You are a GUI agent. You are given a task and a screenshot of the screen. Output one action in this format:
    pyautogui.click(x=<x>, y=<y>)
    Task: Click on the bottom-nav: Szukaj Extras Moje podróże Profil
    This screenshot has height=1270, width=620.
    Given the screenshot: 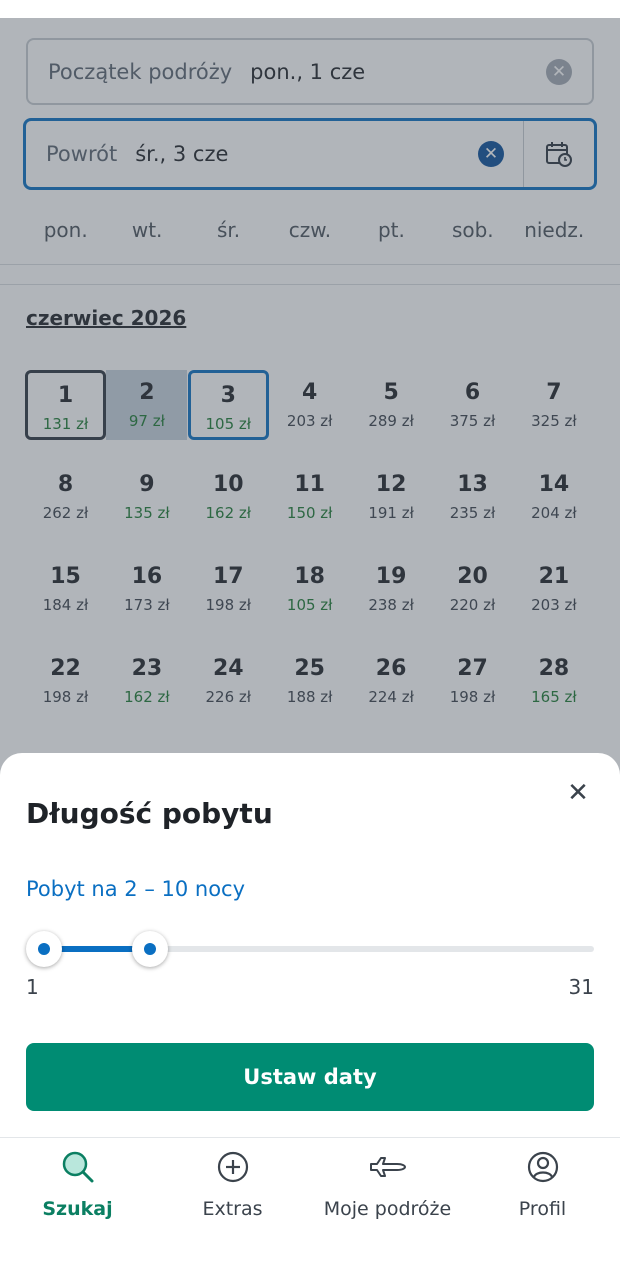 What is the action you would take?
    pyautogui.click(x=310, y=1203)
    